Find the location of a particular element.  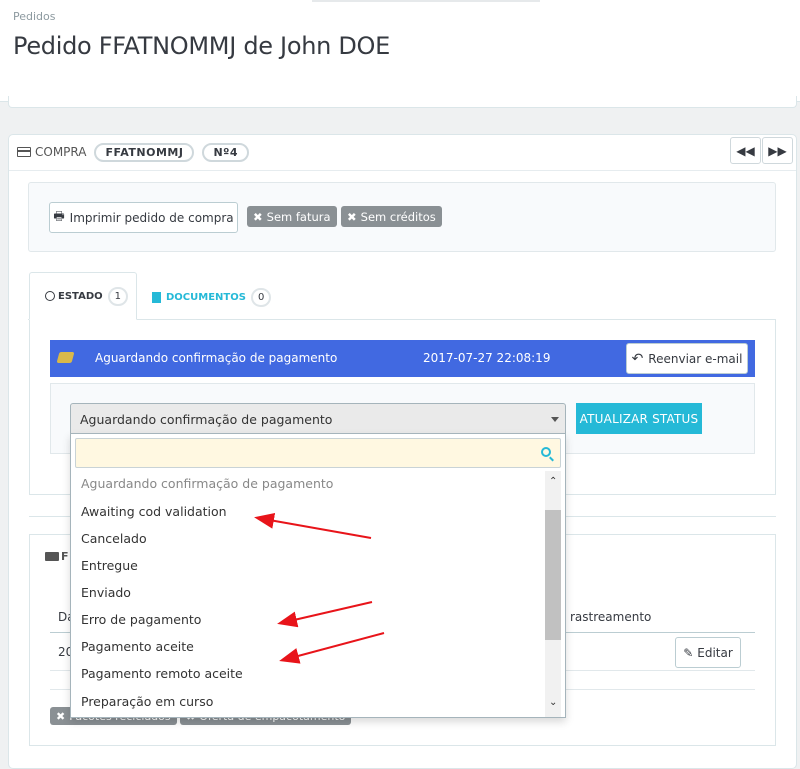

annotation-arrows is located at coordinates (319, 588).